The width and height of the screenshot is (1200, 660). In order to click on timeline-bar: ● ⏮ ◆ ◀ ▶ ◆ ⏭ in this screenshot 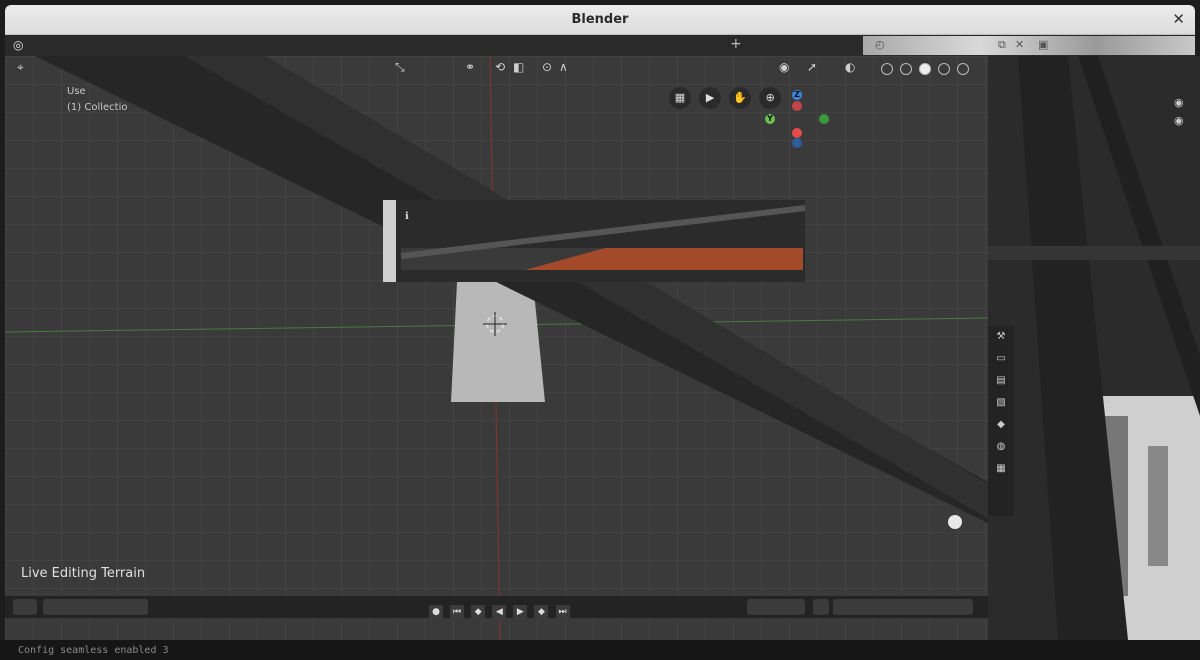, I will do `click(496, 608)`.